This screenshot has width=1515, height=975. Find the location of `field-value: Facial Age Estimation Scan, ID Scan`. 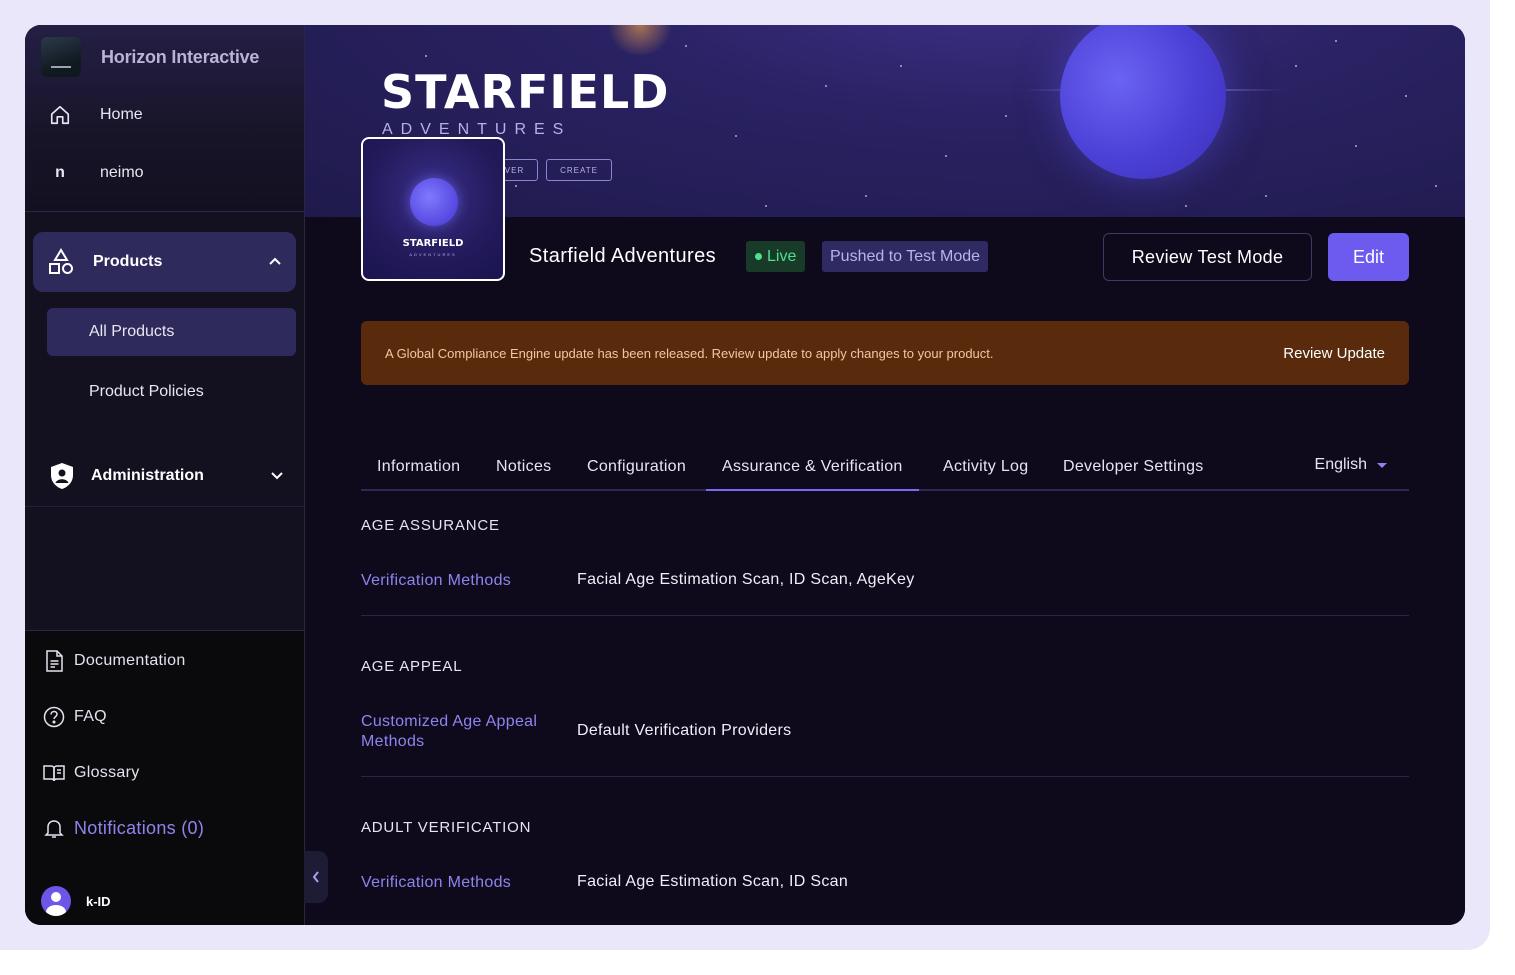

field-value: Facial Age Estimation Scan, ID Scan is located at coordinates (713, 881).